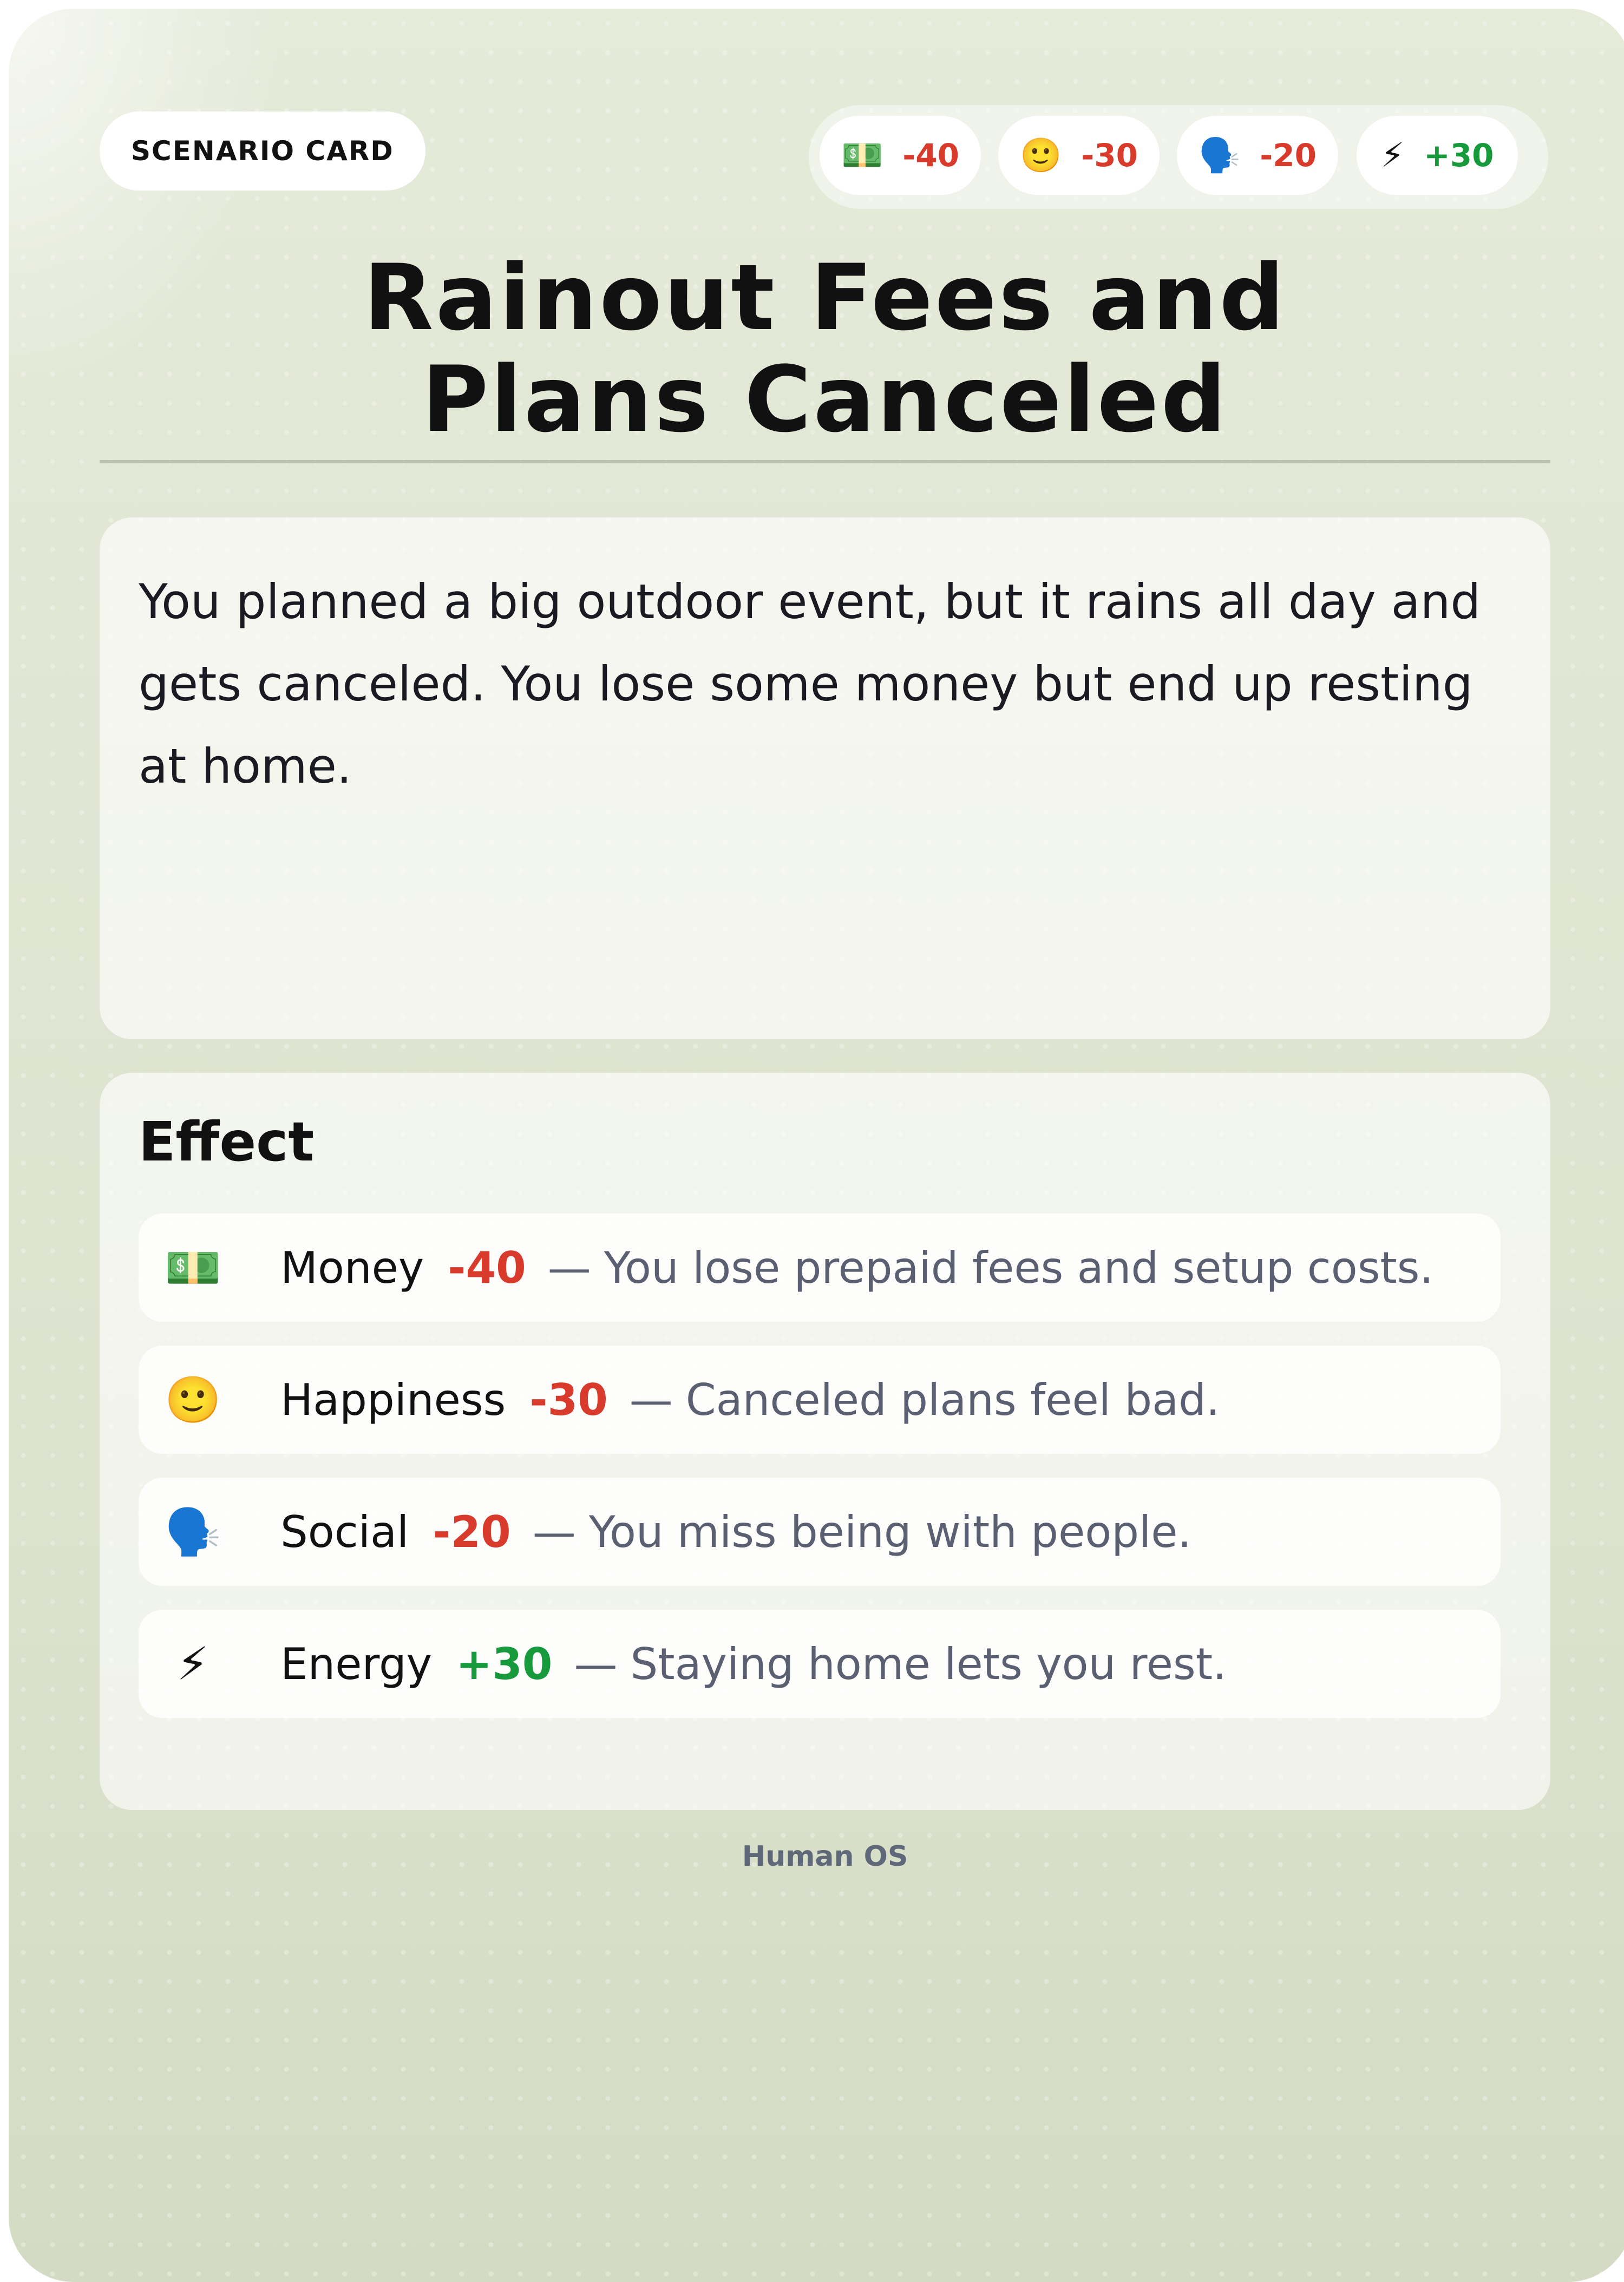  What do you see at coordinates (352, 1267) in the screenshot?
I see `effect-name: Money` at bounding box center [352, 1267].